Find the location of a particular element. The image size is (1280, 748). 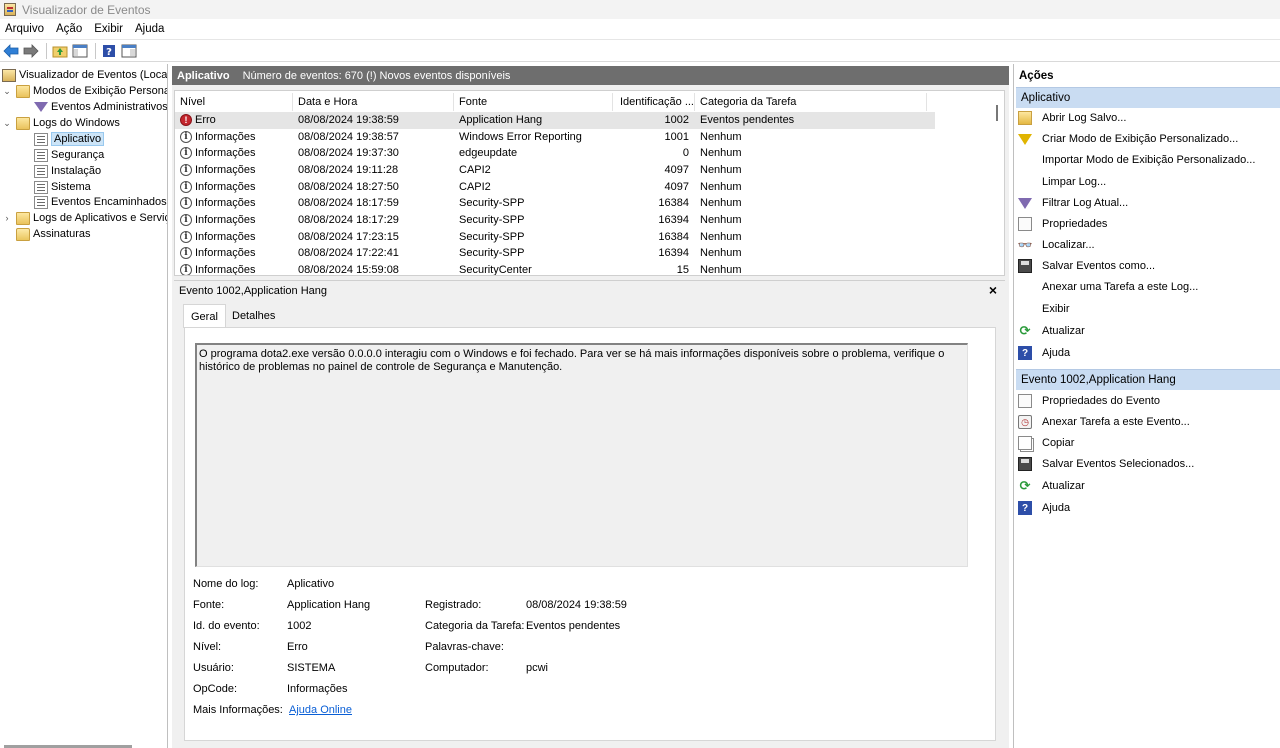

menu-ajuda: Ajuda is located at coordinates (149, 29).